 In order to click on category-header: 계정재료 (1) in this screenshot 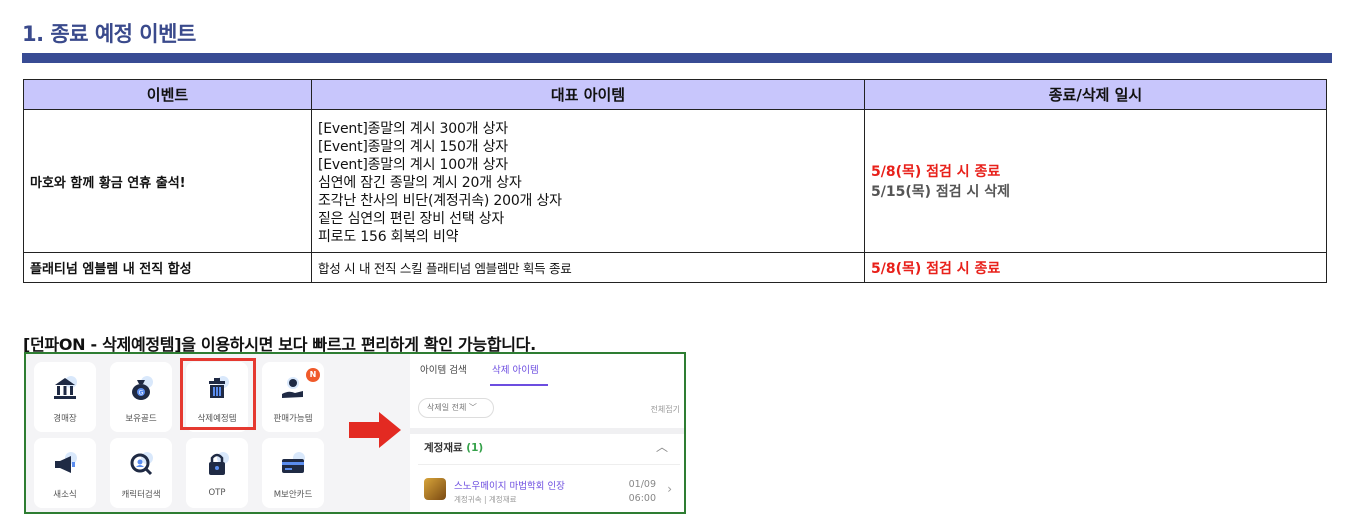, I will do `click(453, 447)`.